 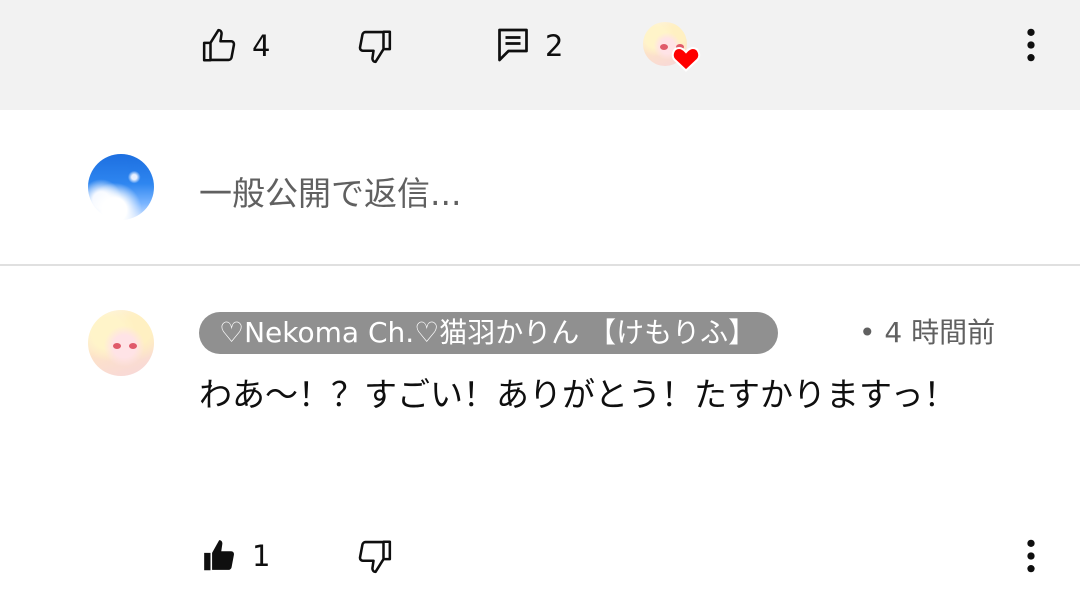 I want to click on reply-author-name: ♡Nekoma Ch.♡猫羽かりん 【けもりふ】, so click(x=489, y=333).